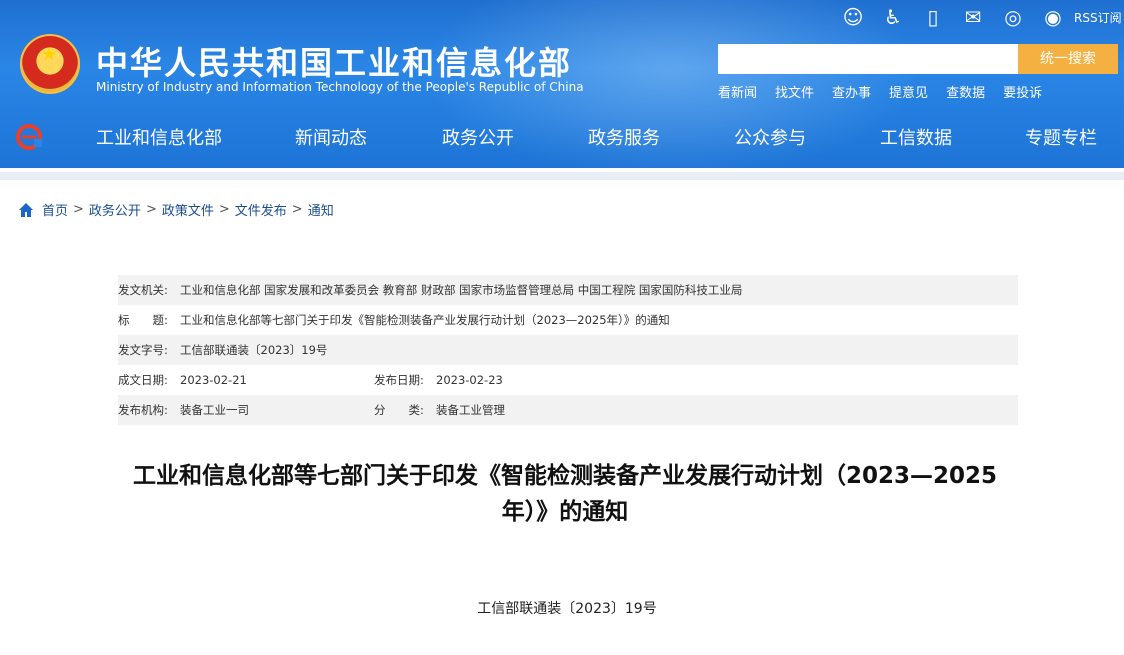 Image resolution: width=1124 pixels, height=655 pixels. What do you see at coordinates (567, 609) in the screenshot?
I see `article-doc-number: 工信部联通装〔2023〕19号` at bounding box center [567, 609].